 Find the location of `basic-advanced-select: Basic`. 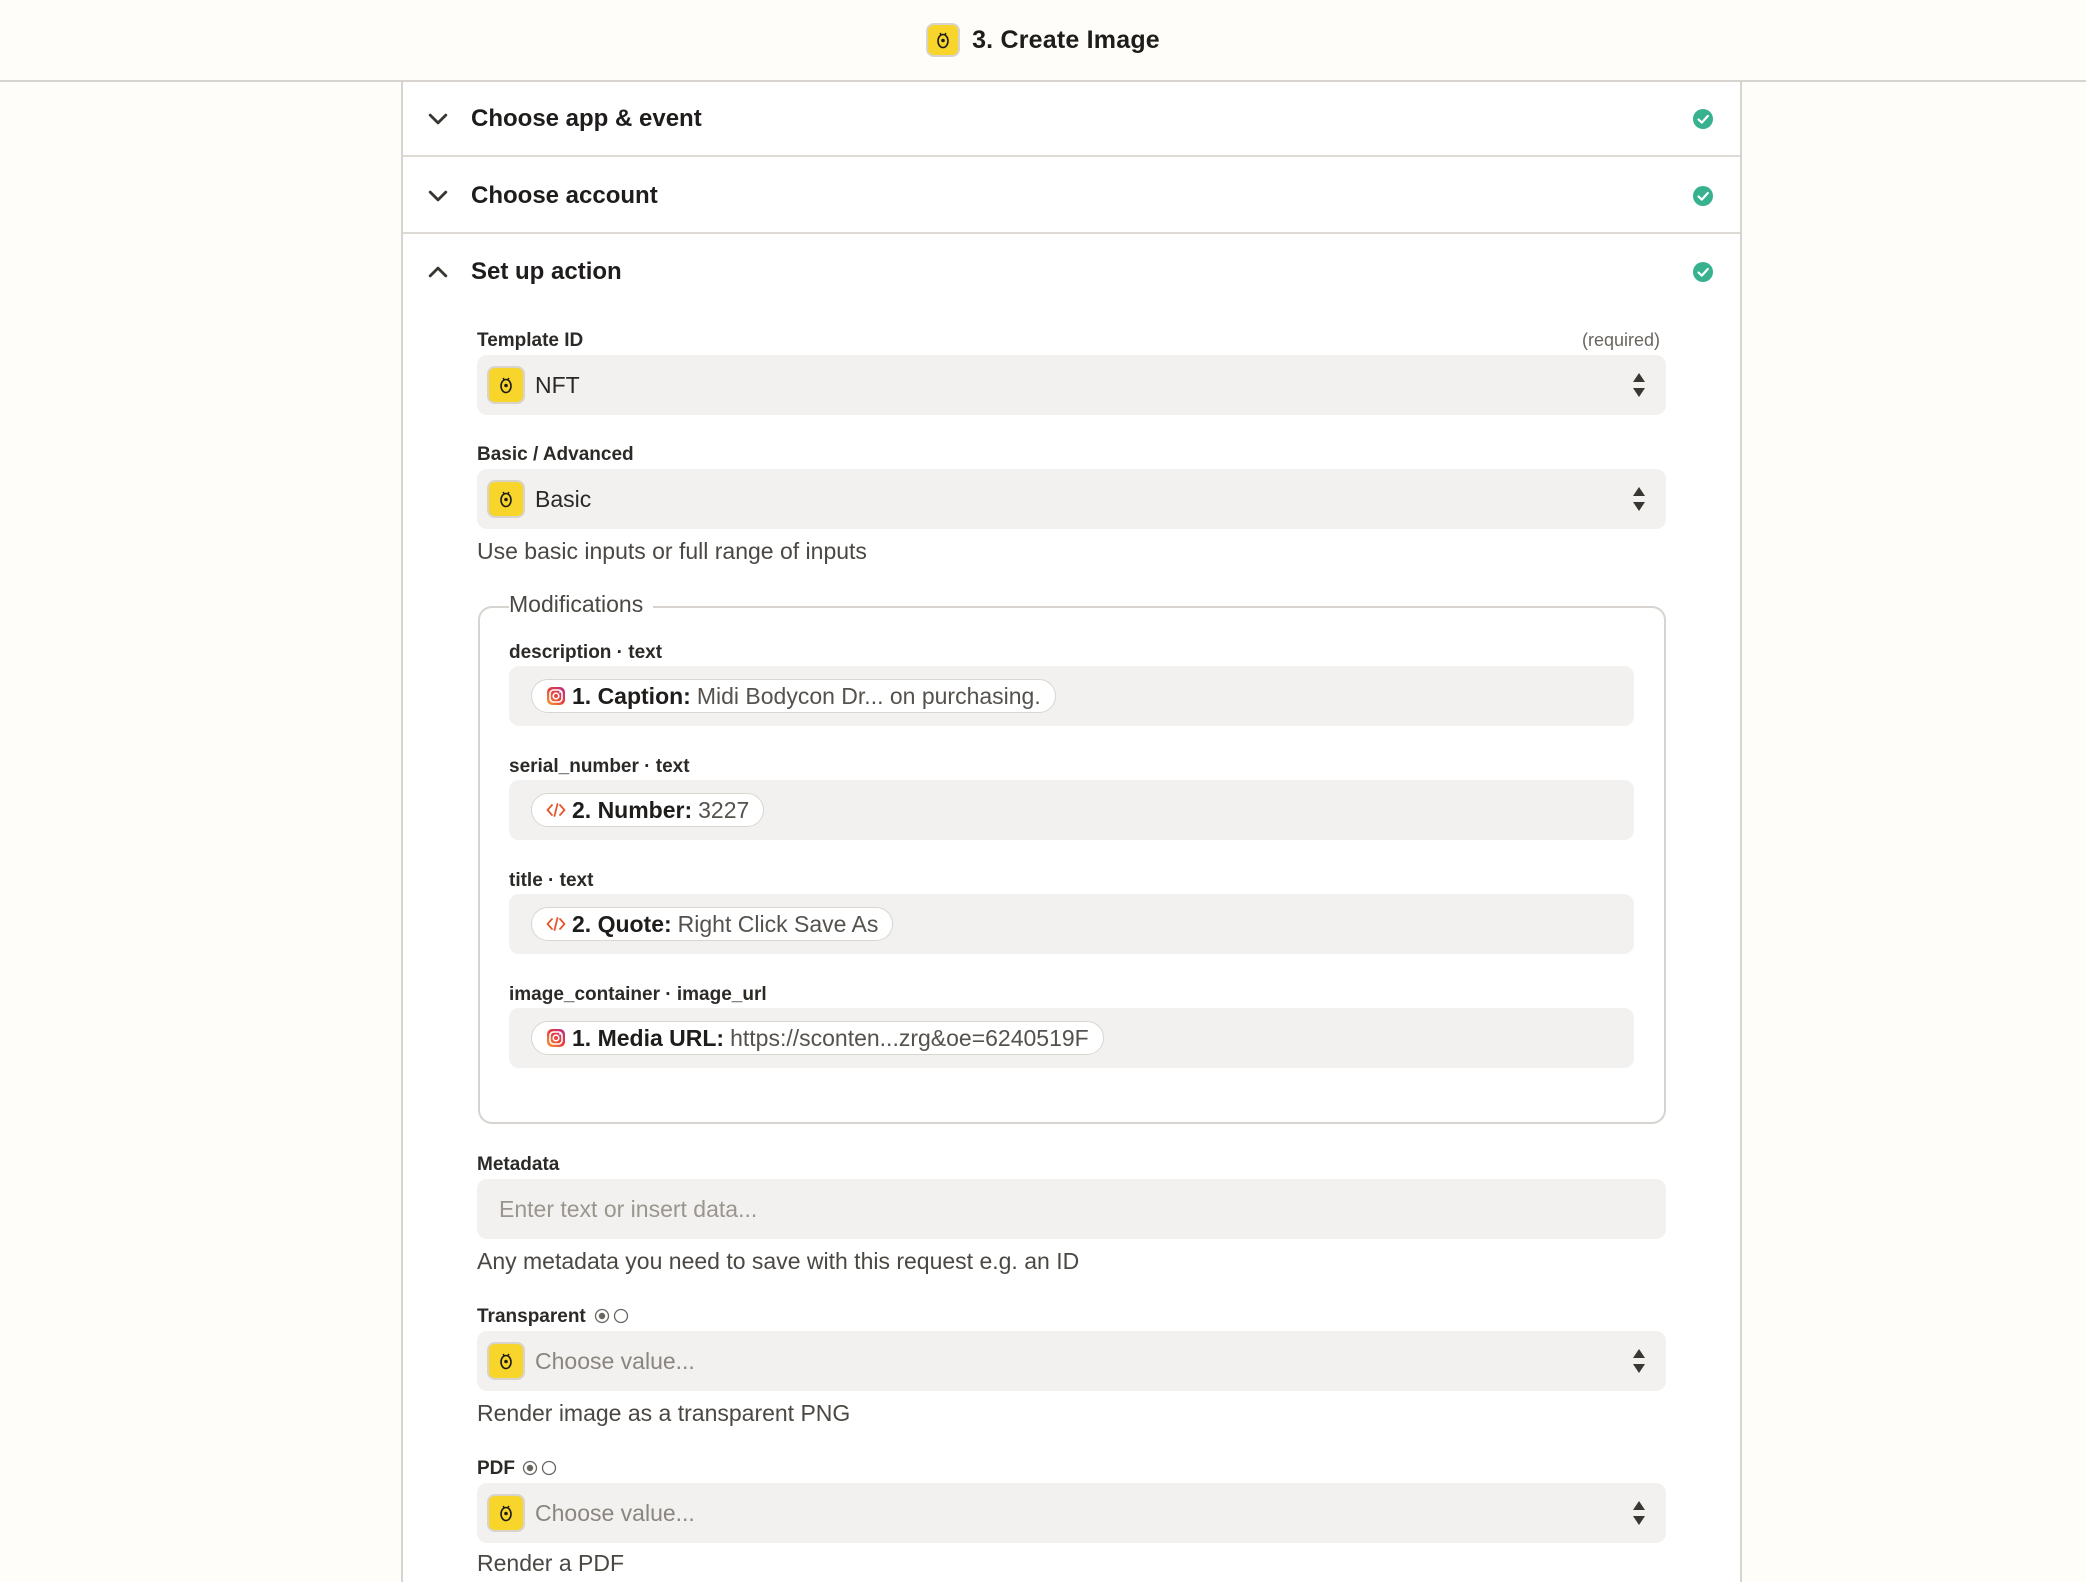

basic-advanced-select: Basic is located at coordinates (1071, 499).